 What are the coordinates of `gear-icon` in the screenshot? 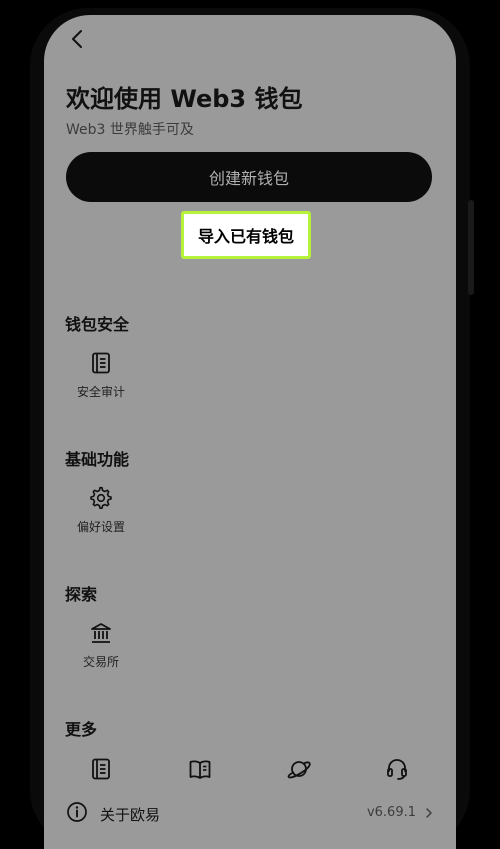 It's located at (101, 497).